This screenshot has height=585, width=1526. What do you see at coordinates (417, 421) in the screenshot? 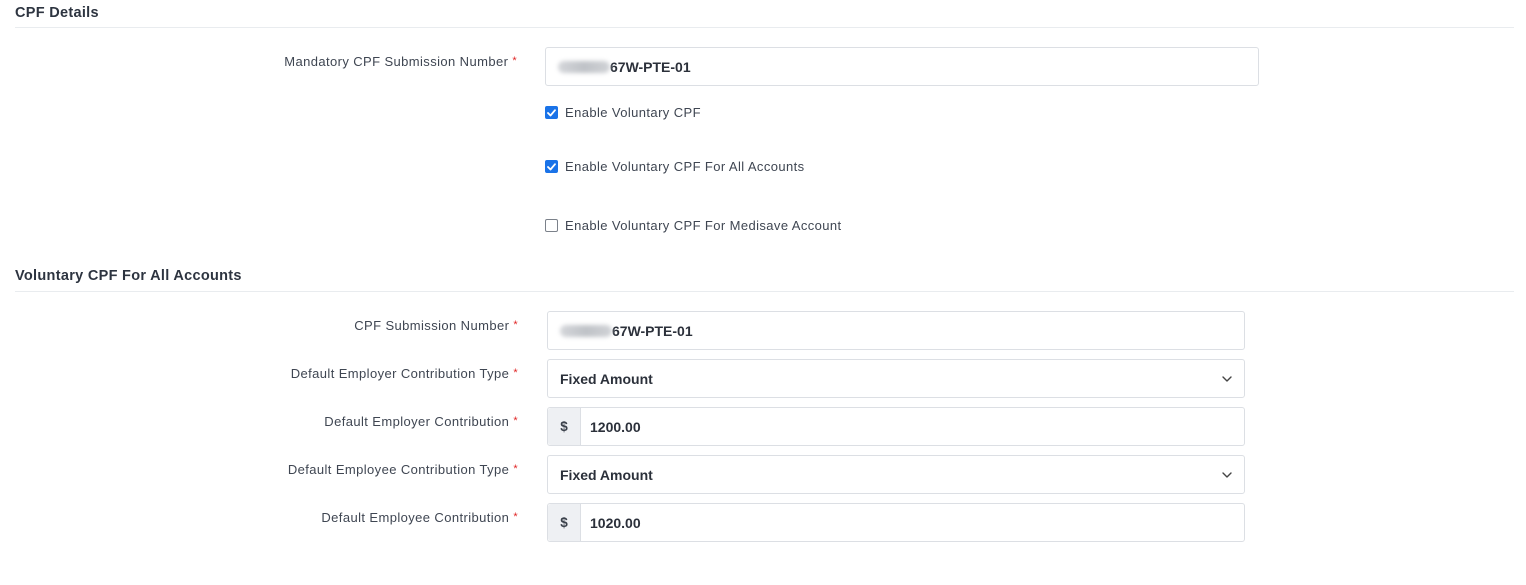
I see `employer-contribution-label-text: Default Employer Contribution` at bounding box center [417, 421].